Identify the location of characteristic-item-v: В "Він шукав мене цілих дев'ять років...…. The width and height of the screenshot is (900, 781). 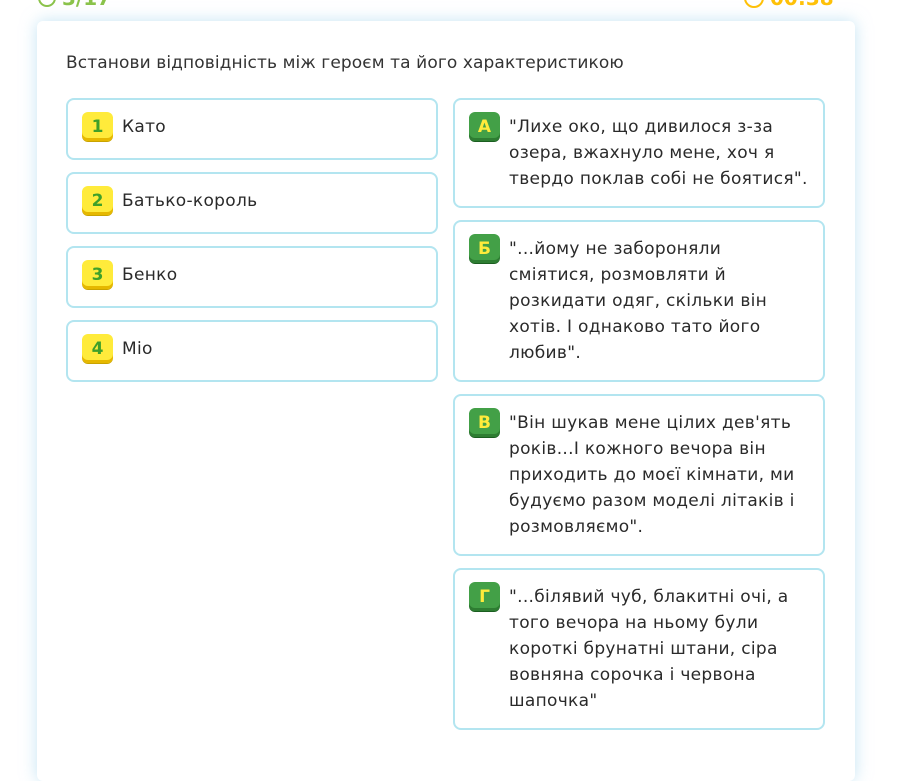
(639, 475).